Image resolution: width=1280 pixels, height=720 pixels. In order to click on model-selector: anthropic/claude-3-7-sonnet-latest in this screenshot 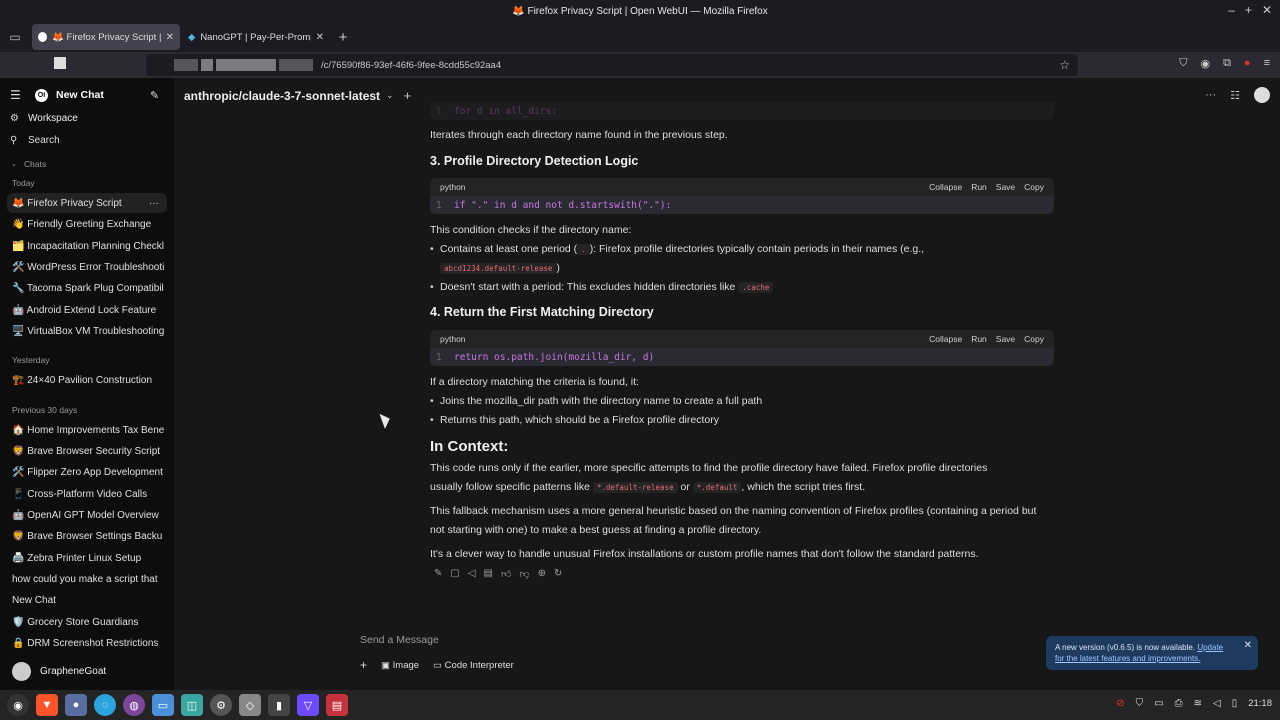, I will do `click(282, 96)`.